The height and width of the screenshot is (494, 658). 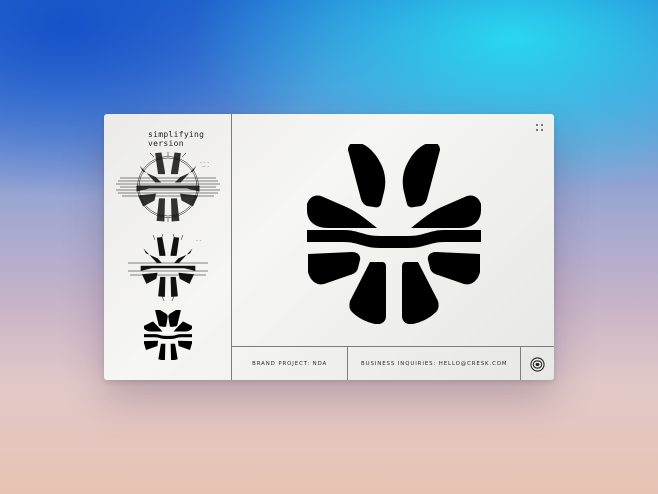 I want to click on sketch-refined-icon: ~ ~, so click(x=168, y=267).